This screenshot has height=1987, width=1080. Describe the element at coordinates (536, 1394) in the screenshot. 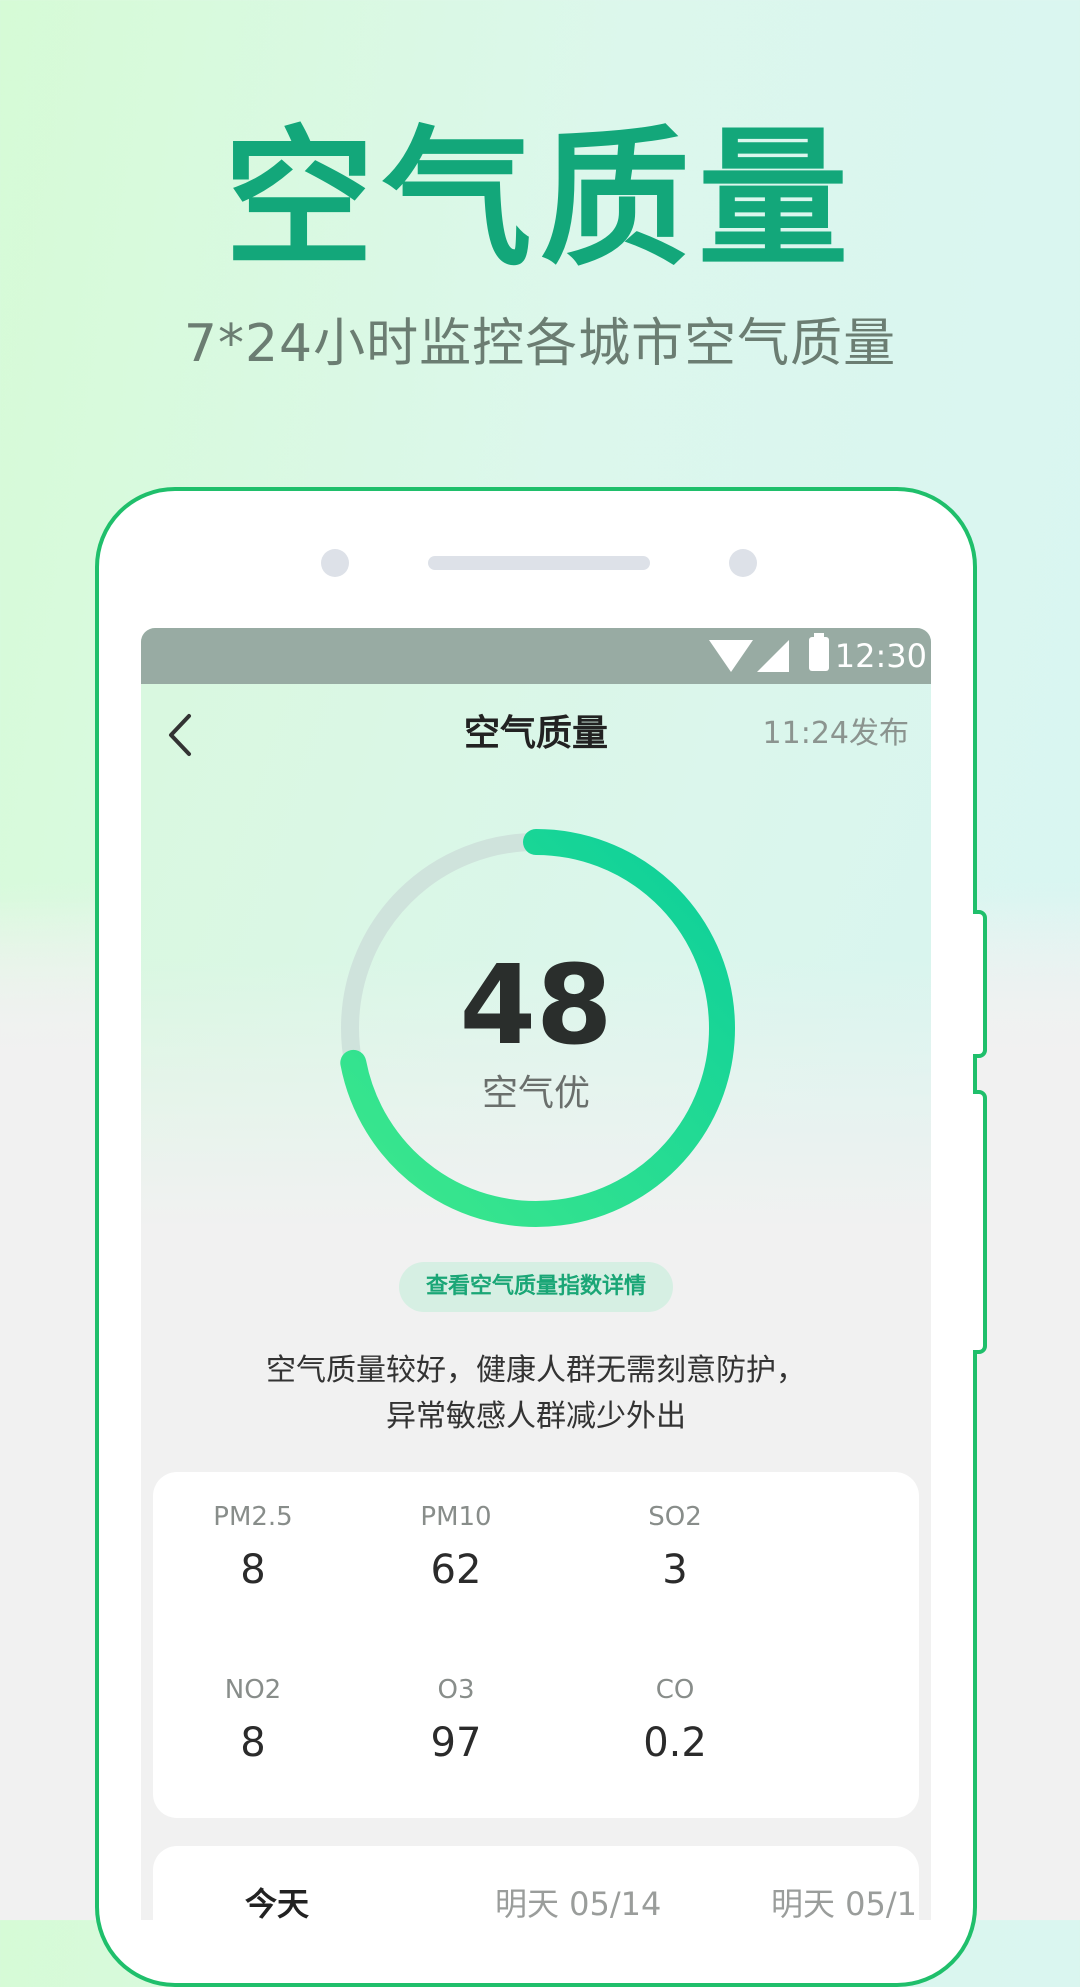

I see `health-advice: 空气质量较好，健康人群无需刻意防护， 异常敏感人群减少外出` at that location.